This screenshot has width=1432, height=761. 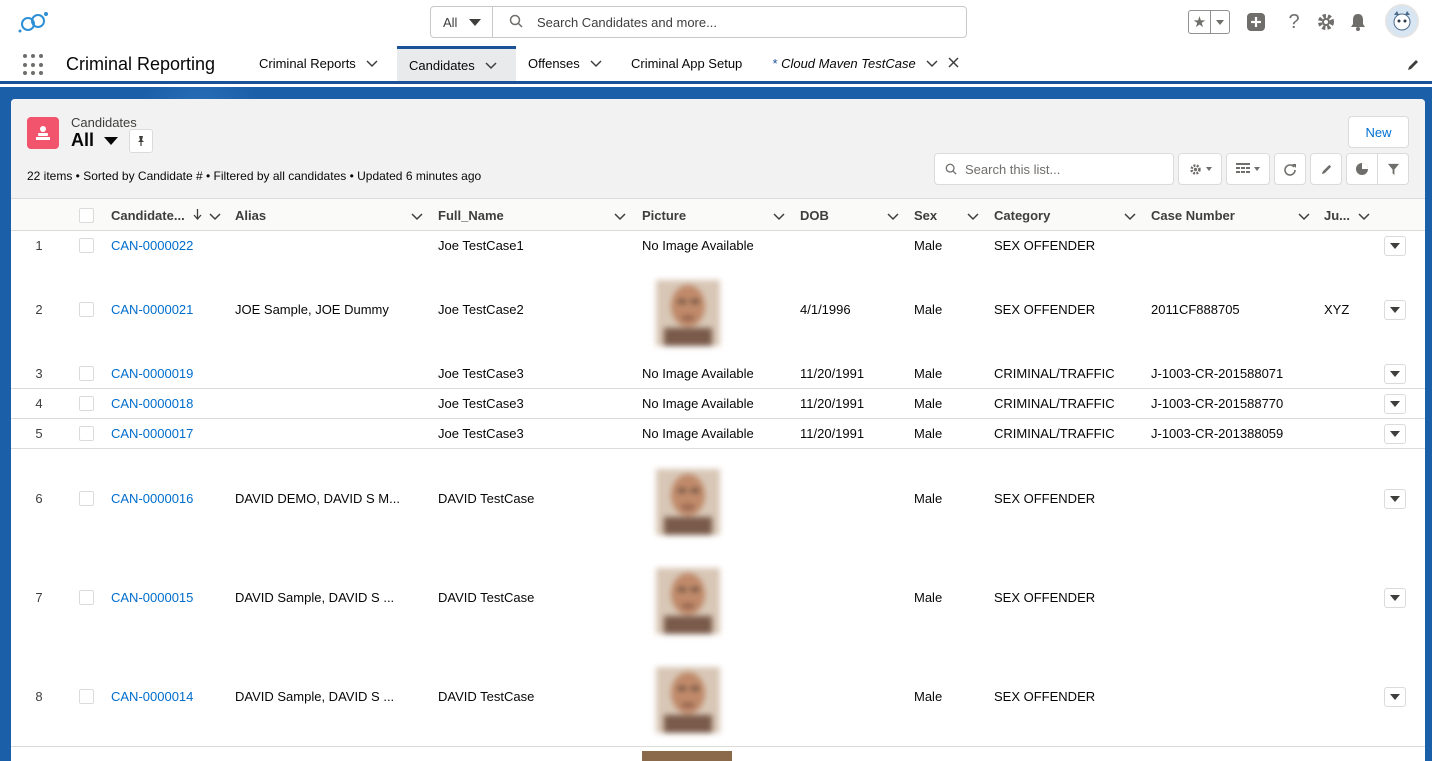 I want to click on tab-cloud-maven-testcase: * Cloud Maven TestCase, so click(x=865, y=63).